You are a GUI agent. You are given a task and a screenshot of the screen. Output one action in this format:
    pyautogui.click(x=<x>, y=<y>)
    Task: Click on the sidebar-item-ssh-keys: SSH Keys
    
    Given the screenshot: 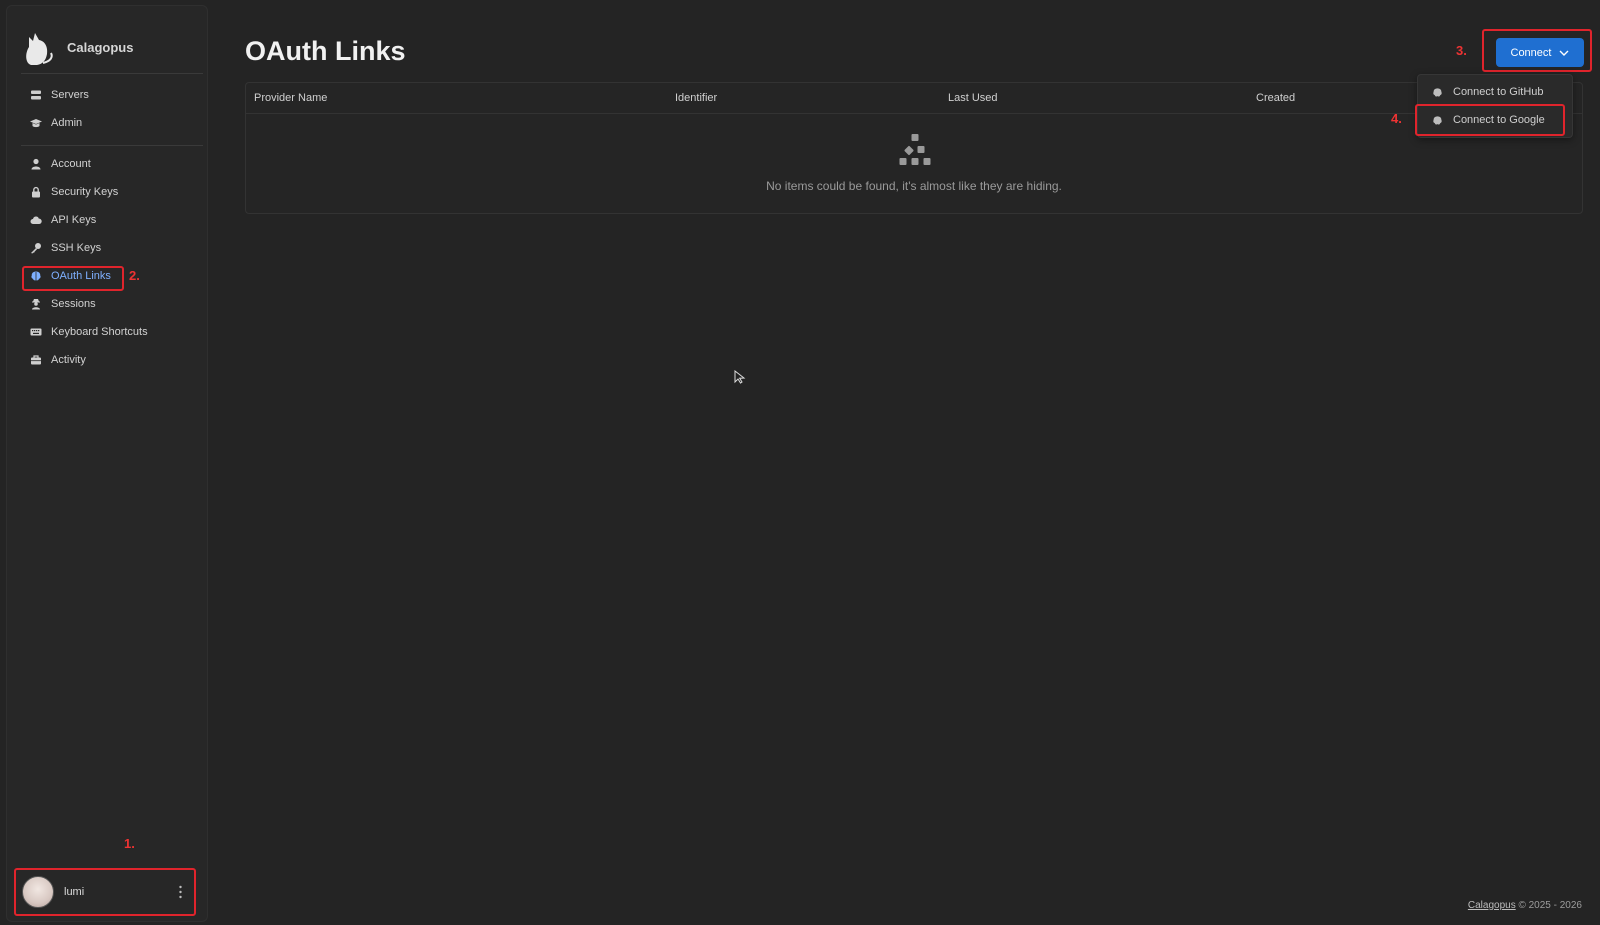 What is the action you would take?
    pyautogui.click(x=65, y=248)
    